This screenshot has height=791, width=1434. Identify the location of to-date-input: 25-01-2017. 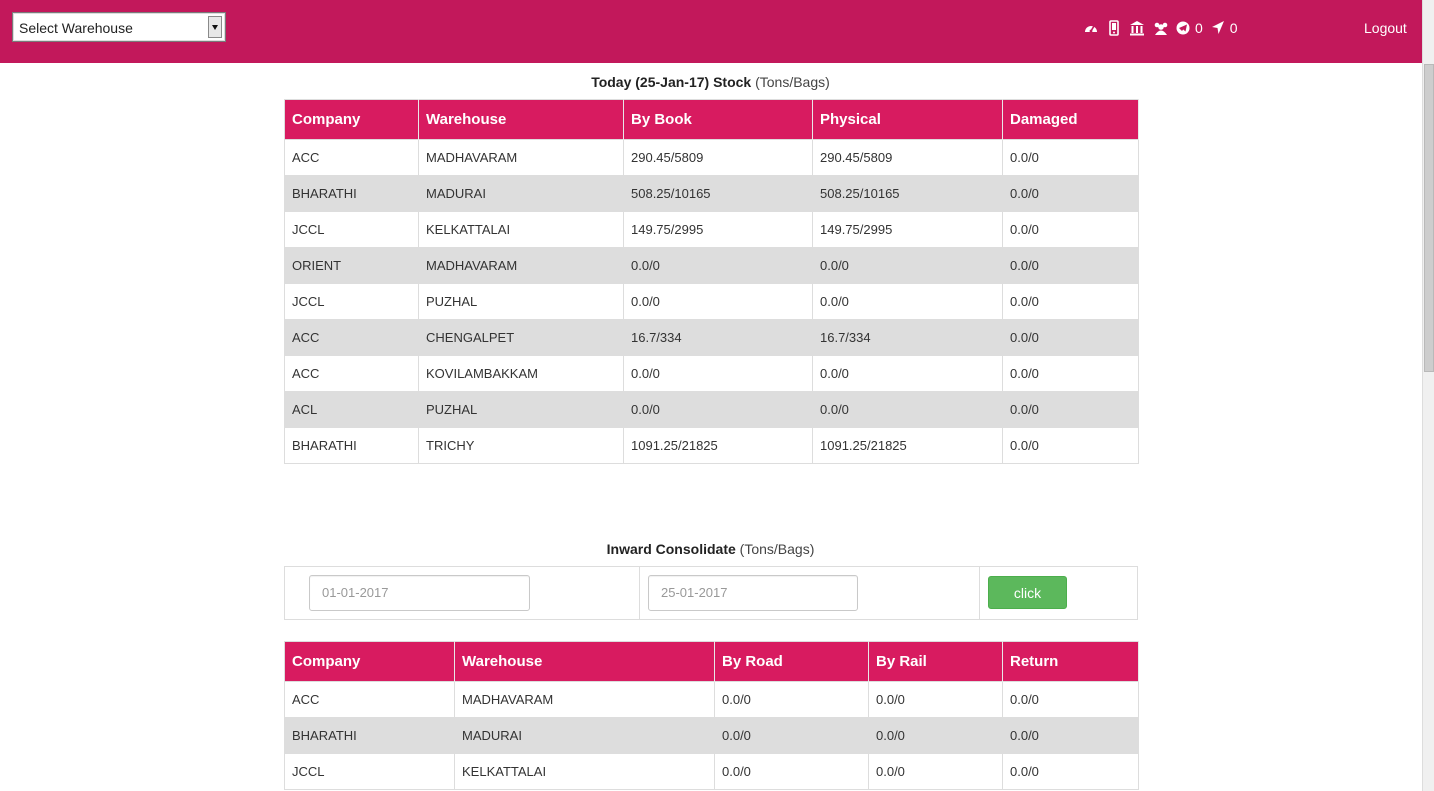
(753, 593).